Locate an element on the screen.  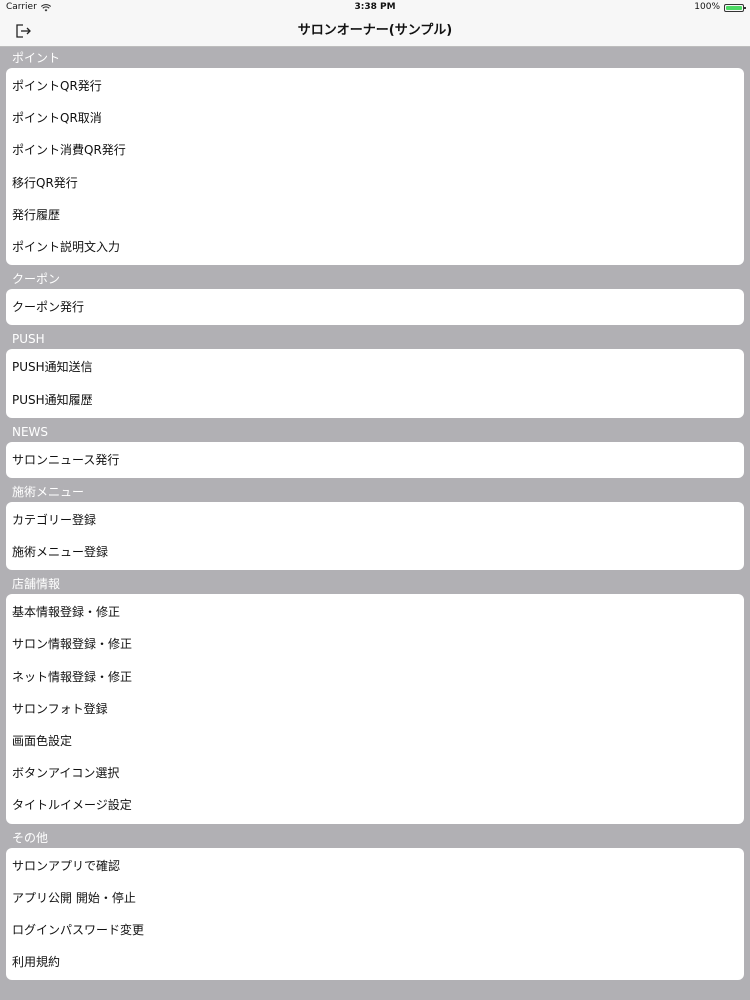
section-header: PUSH is located at coordinates (28, 339).